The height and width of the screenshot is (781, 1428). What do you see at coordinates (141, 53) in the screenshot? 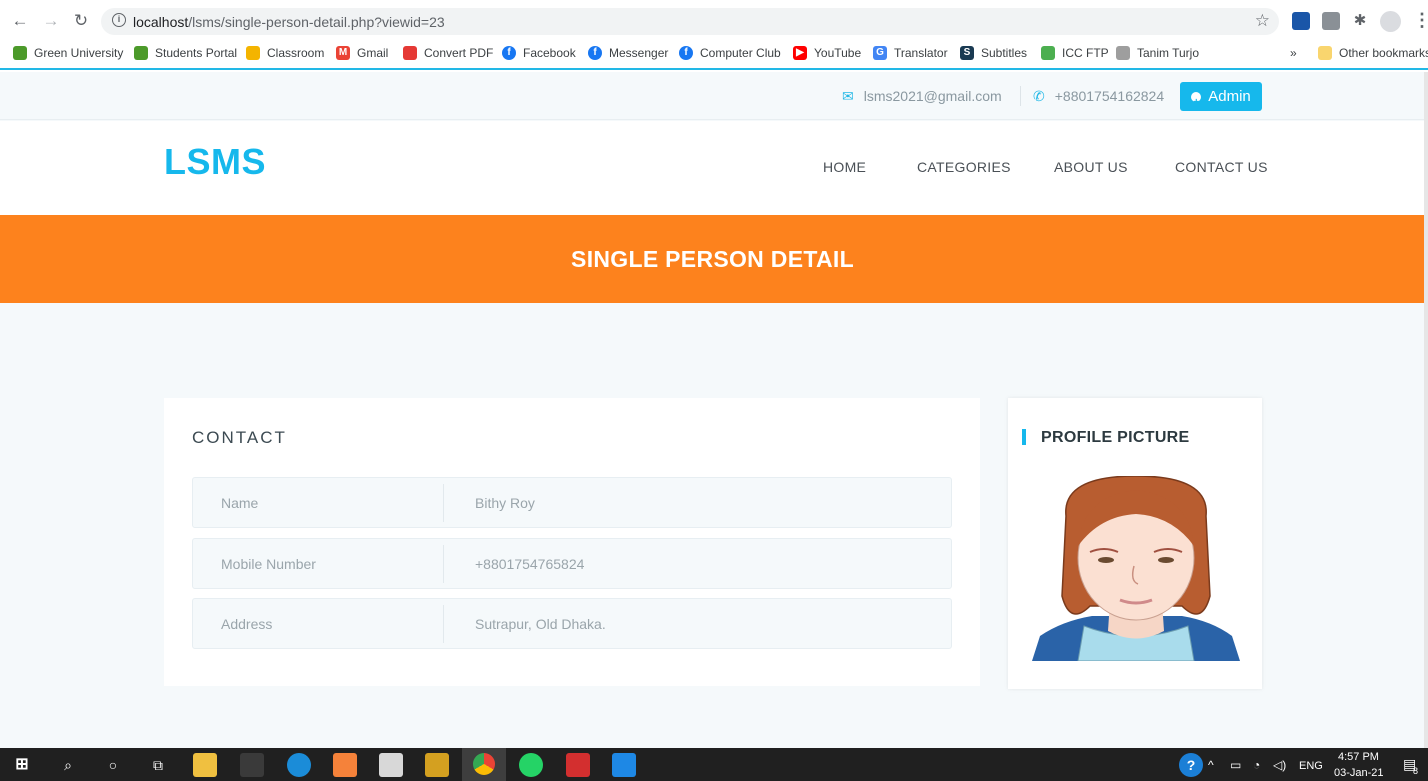
I see `bookmark-favicon-icon` at bounding box center [141, 53].